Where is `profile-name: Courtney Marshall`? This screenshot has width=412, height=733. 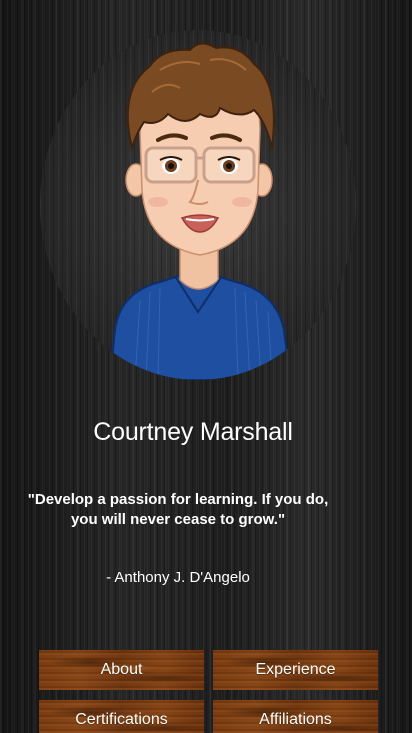
profile-name: Courtney Marshall is located at coordinates (193, 432).